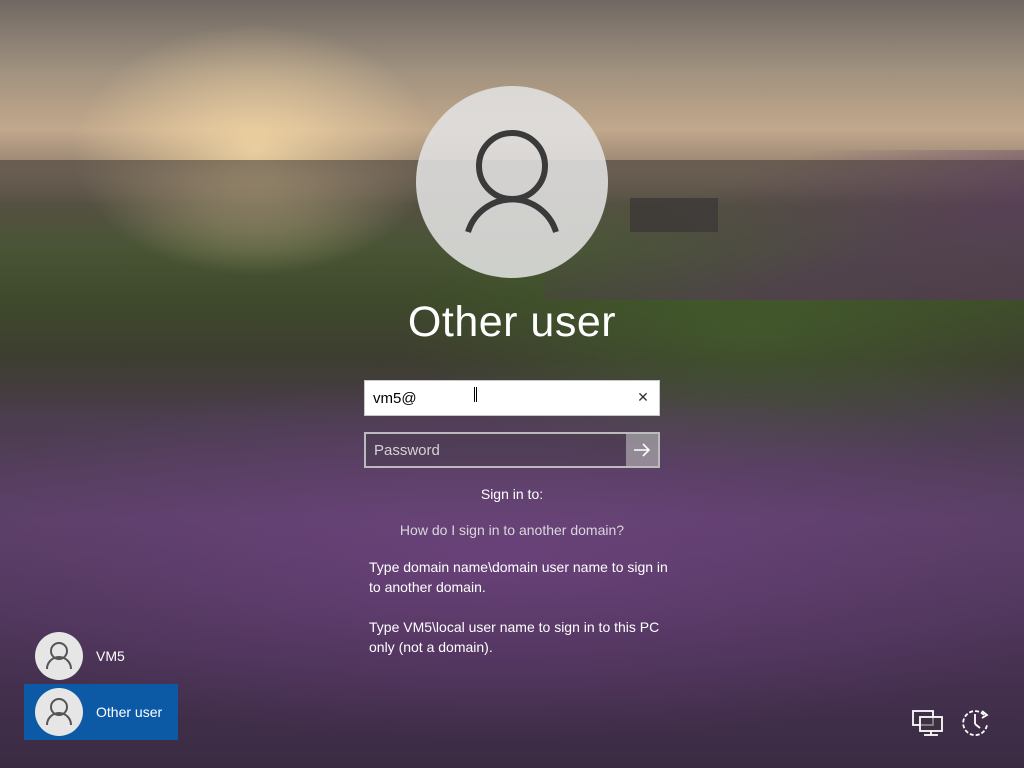 The height and width of the screenshot is (768, 1024). I want to click on background-house, so click(674, 215).